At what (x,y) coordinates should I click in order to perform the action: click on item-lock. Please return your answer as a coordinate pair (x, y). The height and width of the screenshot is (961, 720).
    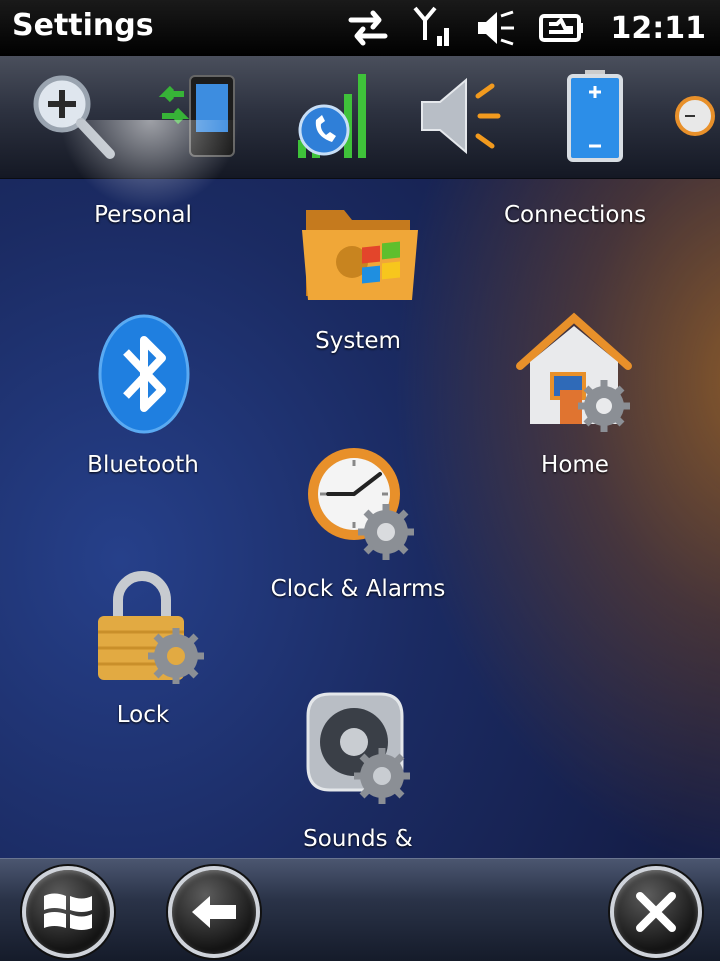
    Looking at the image, I should click on (154, 630).